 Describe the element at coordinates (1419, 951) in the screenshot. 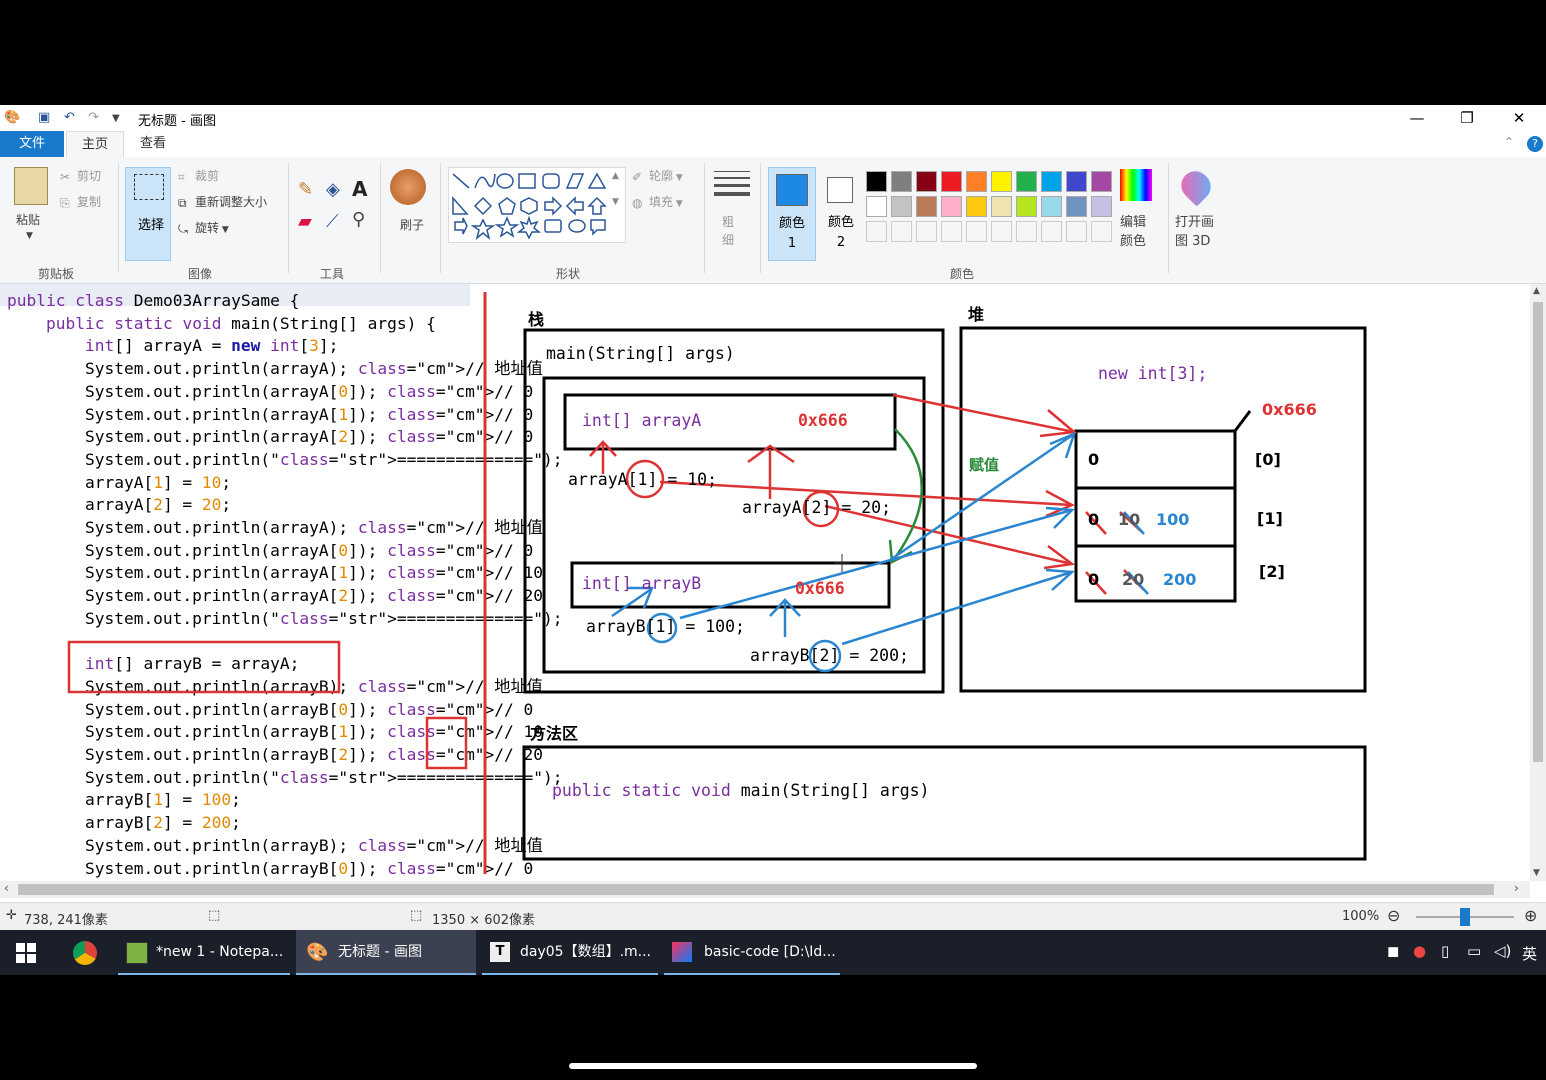

I see `tray-record-icon: ●` at that location.